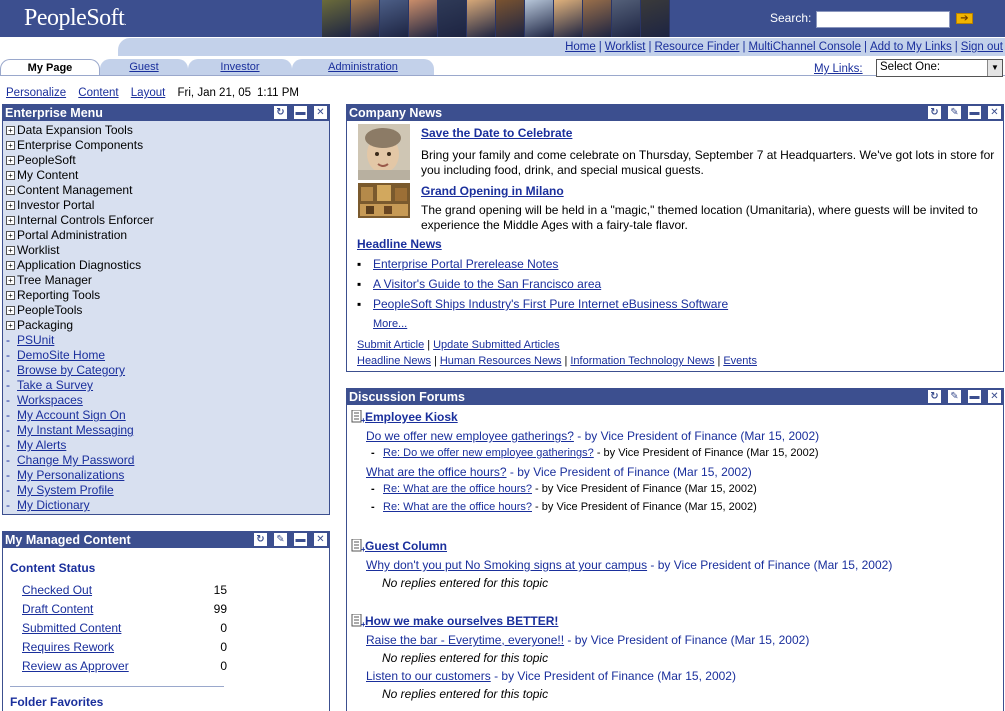 This screenshot has width=1005, height=711. I want to click on requires-rework-link: Requires Rework, so click(68, 647).